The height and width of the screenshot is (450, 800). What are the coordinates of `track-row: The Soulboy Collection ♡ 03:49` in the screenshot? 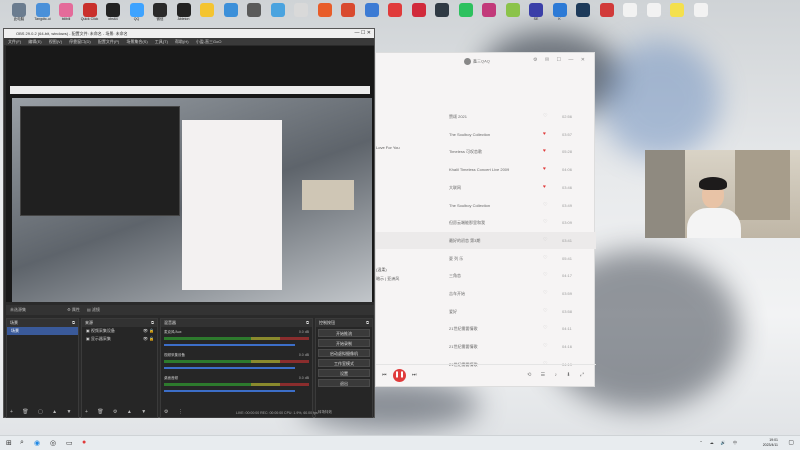 It's located at (486, 205).